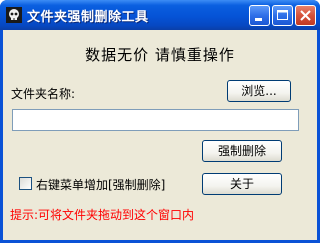  Describe the element at coordinates (14, 15) in the screenshot. I see `skull-icon` at that location.